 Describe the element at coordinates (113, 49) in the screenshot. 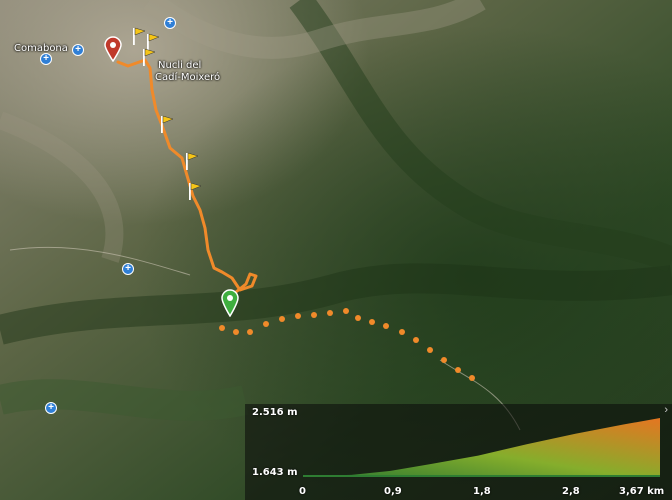

I see `end-marker-icon` at that location.